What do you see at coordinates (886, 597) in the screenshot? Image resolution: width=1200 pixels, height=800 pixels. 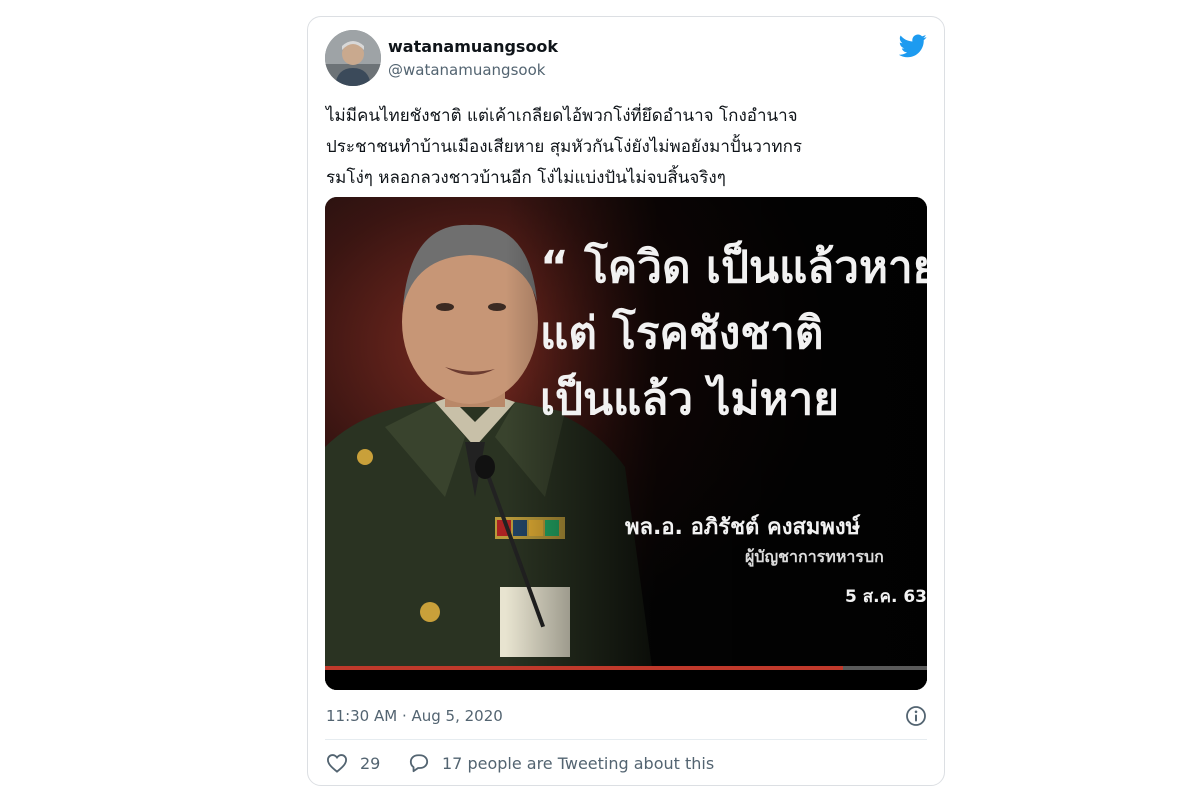 I see `media-caption-date: 5 ส.ค. 63` at bounding box center [886, 597].